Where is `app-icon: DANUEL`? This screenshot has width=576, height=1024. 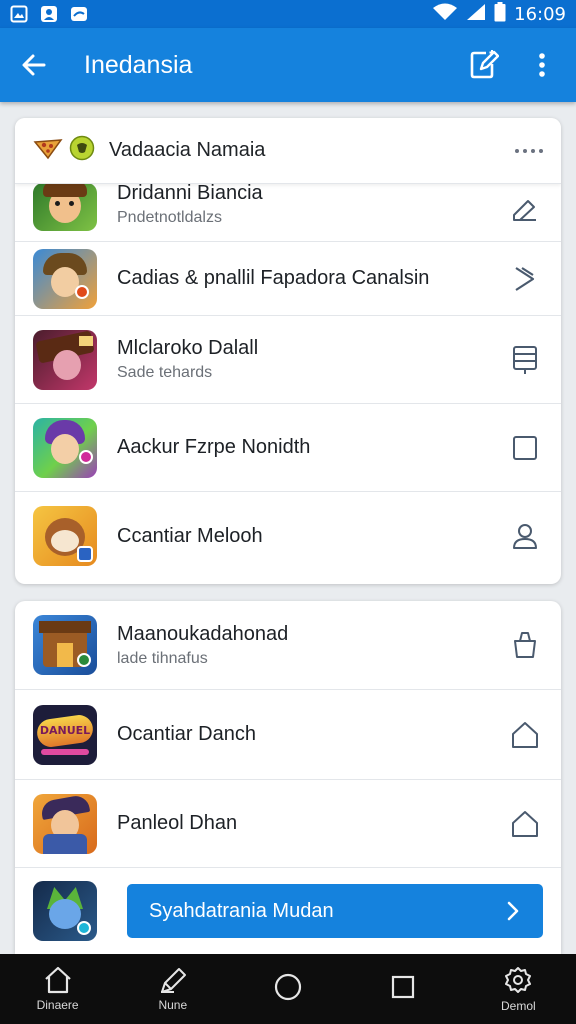 app-icon: DANUEL is located at coordinates (65, 734).